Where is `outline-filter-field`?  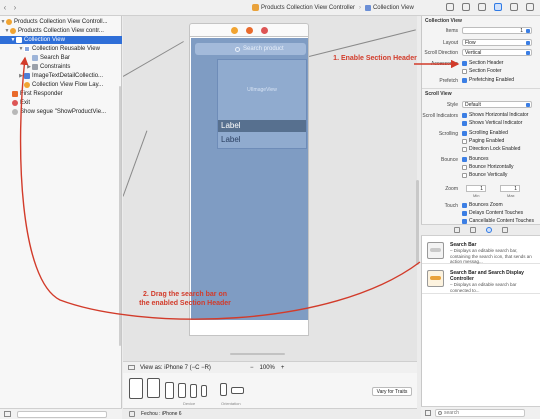
outline-filter-field is located at coordinates (62, 414).